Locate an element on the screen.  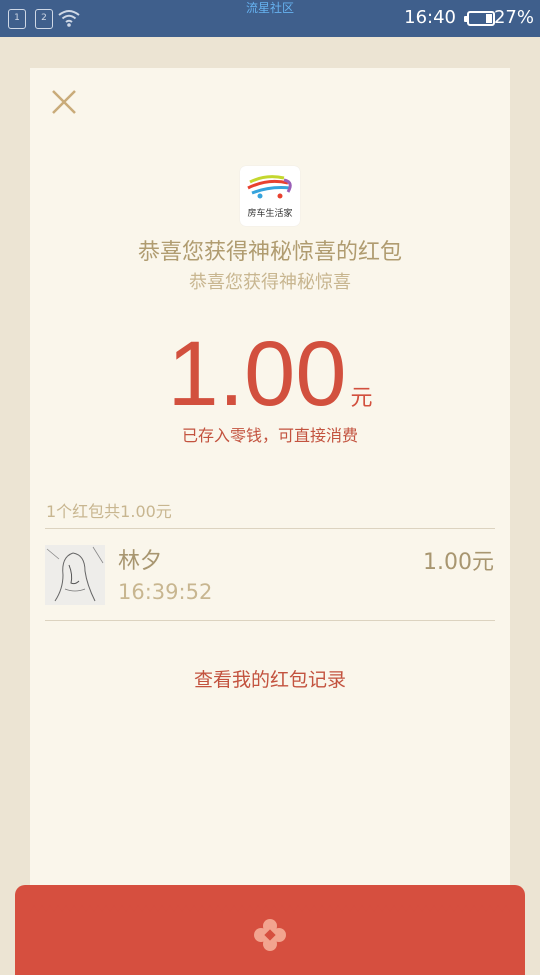
logo-text: 房车生活家 is located at coordinates (270, 214).